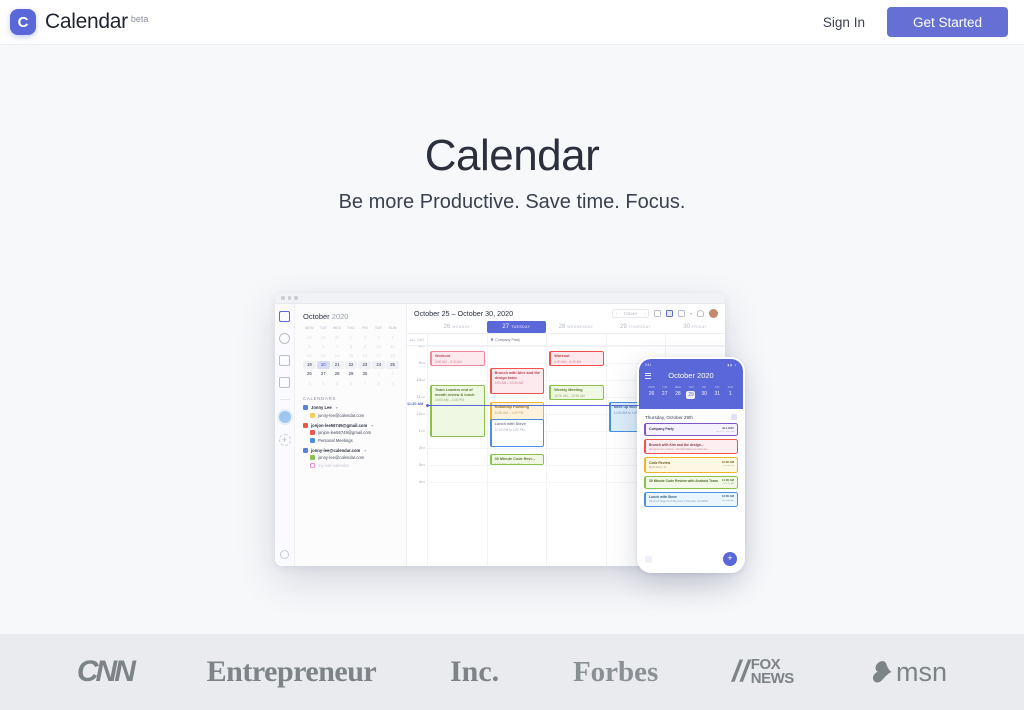  I want to click on user-avatar, so click(713, 313).